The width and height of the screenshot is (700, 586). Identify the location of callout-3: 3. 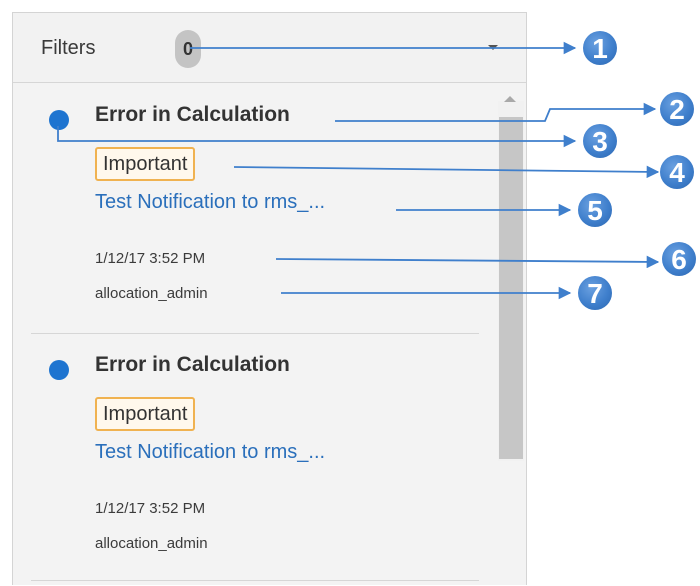
(600, 141).